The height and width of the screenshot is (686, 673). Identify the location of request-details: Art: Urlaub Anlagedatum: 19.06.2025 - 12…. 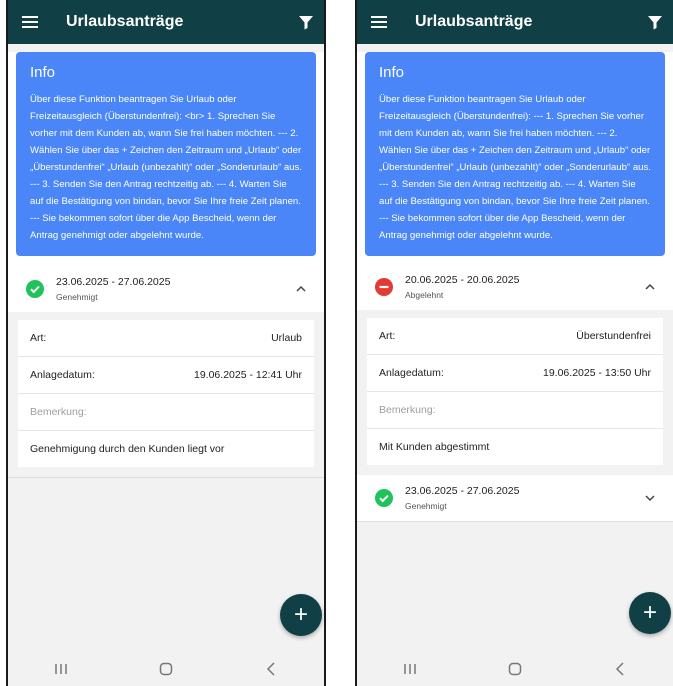
(166, 394).